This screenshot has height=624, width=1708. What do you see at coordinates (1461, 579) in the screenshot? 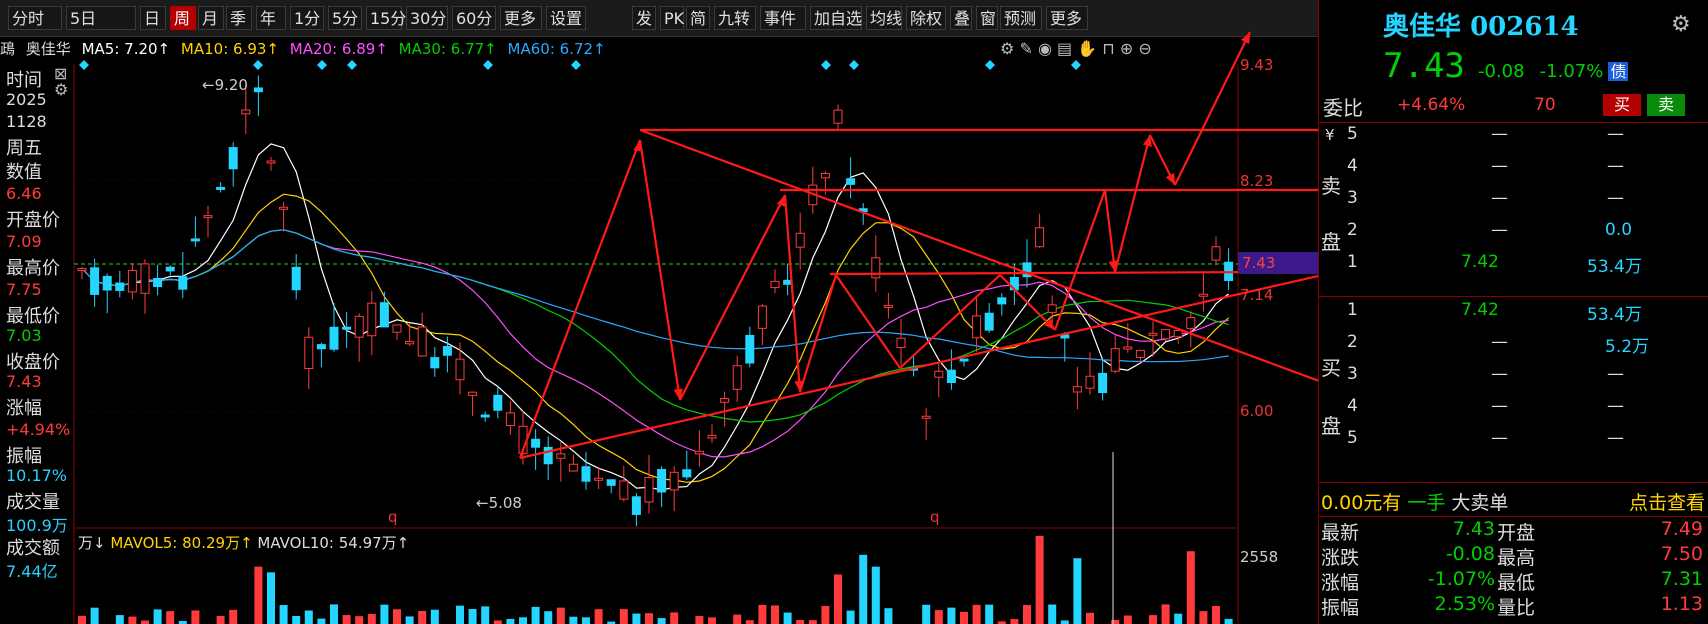
I see `stat-value: -1.07%` at bounding box center [1461, 579].